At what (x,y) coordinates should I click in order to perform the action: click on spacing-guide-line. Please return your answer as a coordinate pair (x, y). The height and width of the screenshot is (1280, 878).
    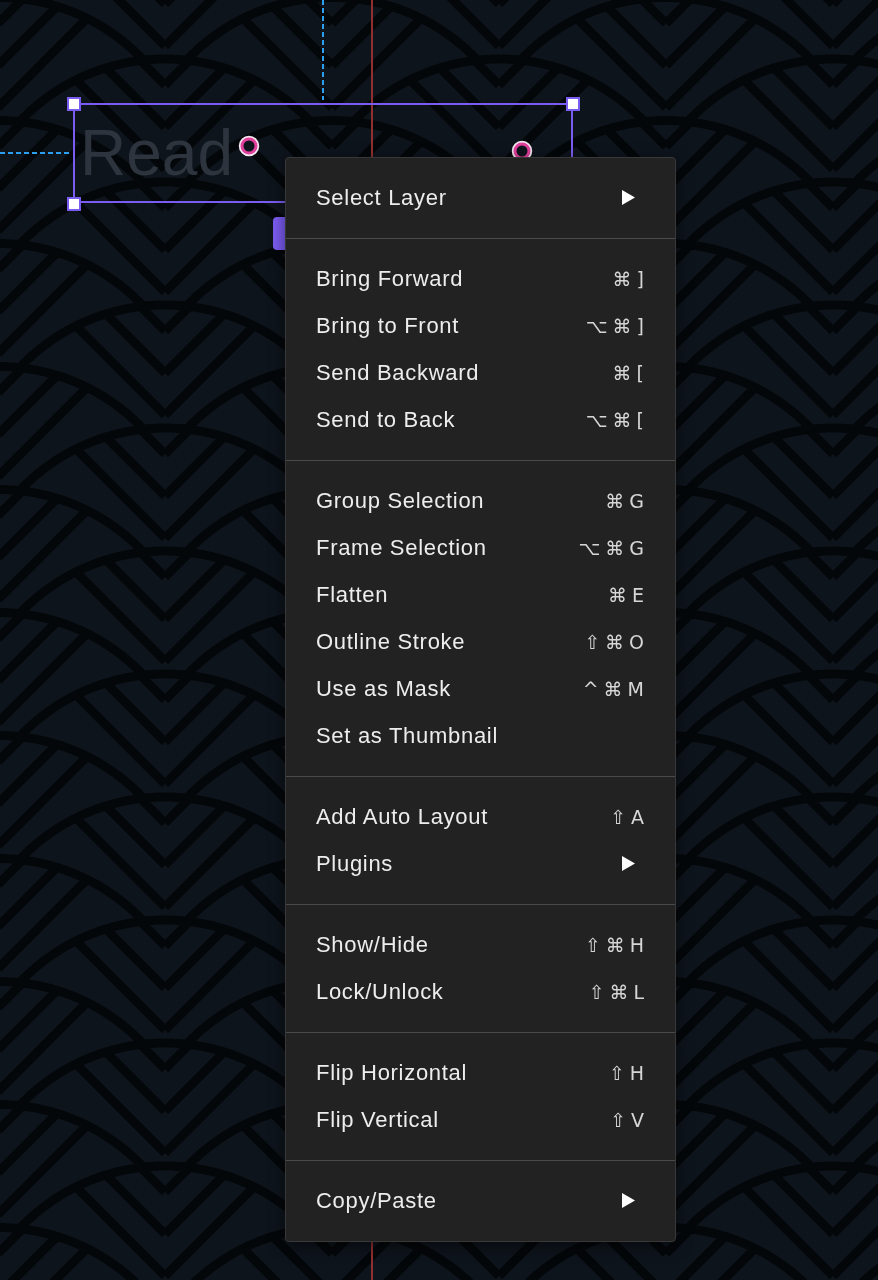
    Looking at the image, I should click on (35, 153).